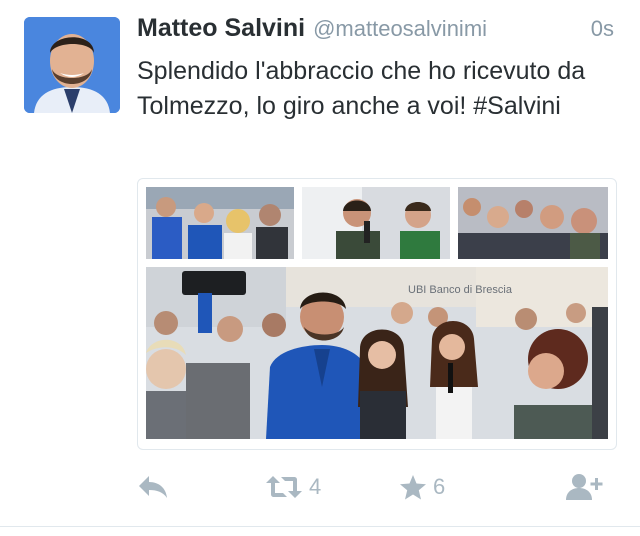 The width and height of the screenshot is (640, 536). Describe the element at coordinates (460, 290) in the screenshot. I see `bank-sign-text: UBI Banco di Brescia` at that location.